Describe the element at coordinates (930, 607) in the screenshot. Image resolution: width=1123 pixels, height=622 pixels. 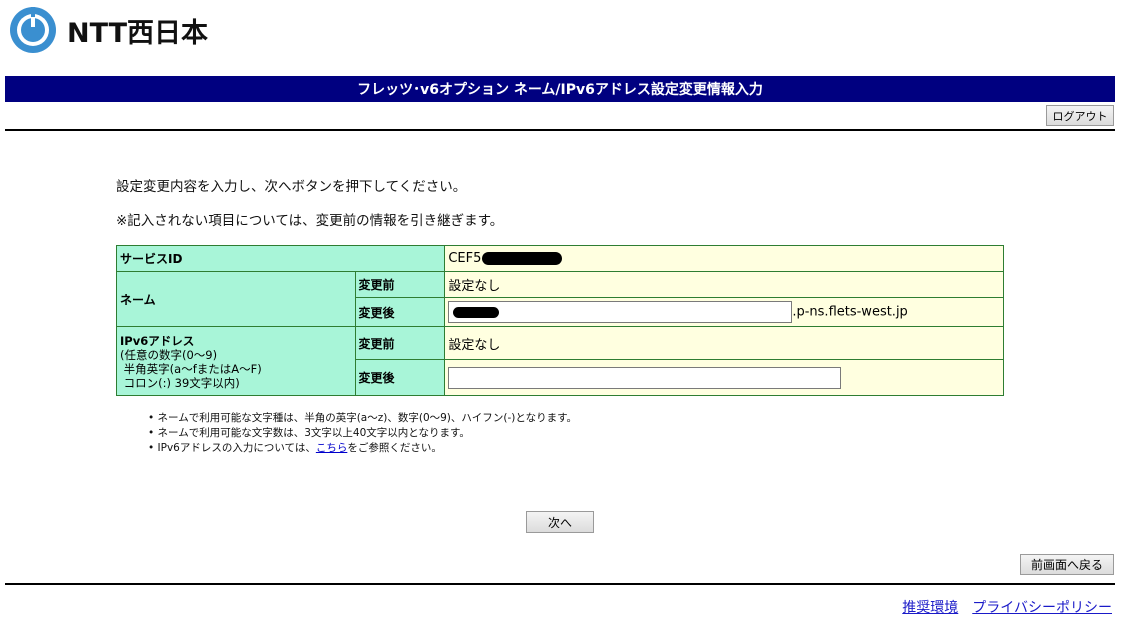
I see `recommended-environment-link: 推奨環境` at that location.